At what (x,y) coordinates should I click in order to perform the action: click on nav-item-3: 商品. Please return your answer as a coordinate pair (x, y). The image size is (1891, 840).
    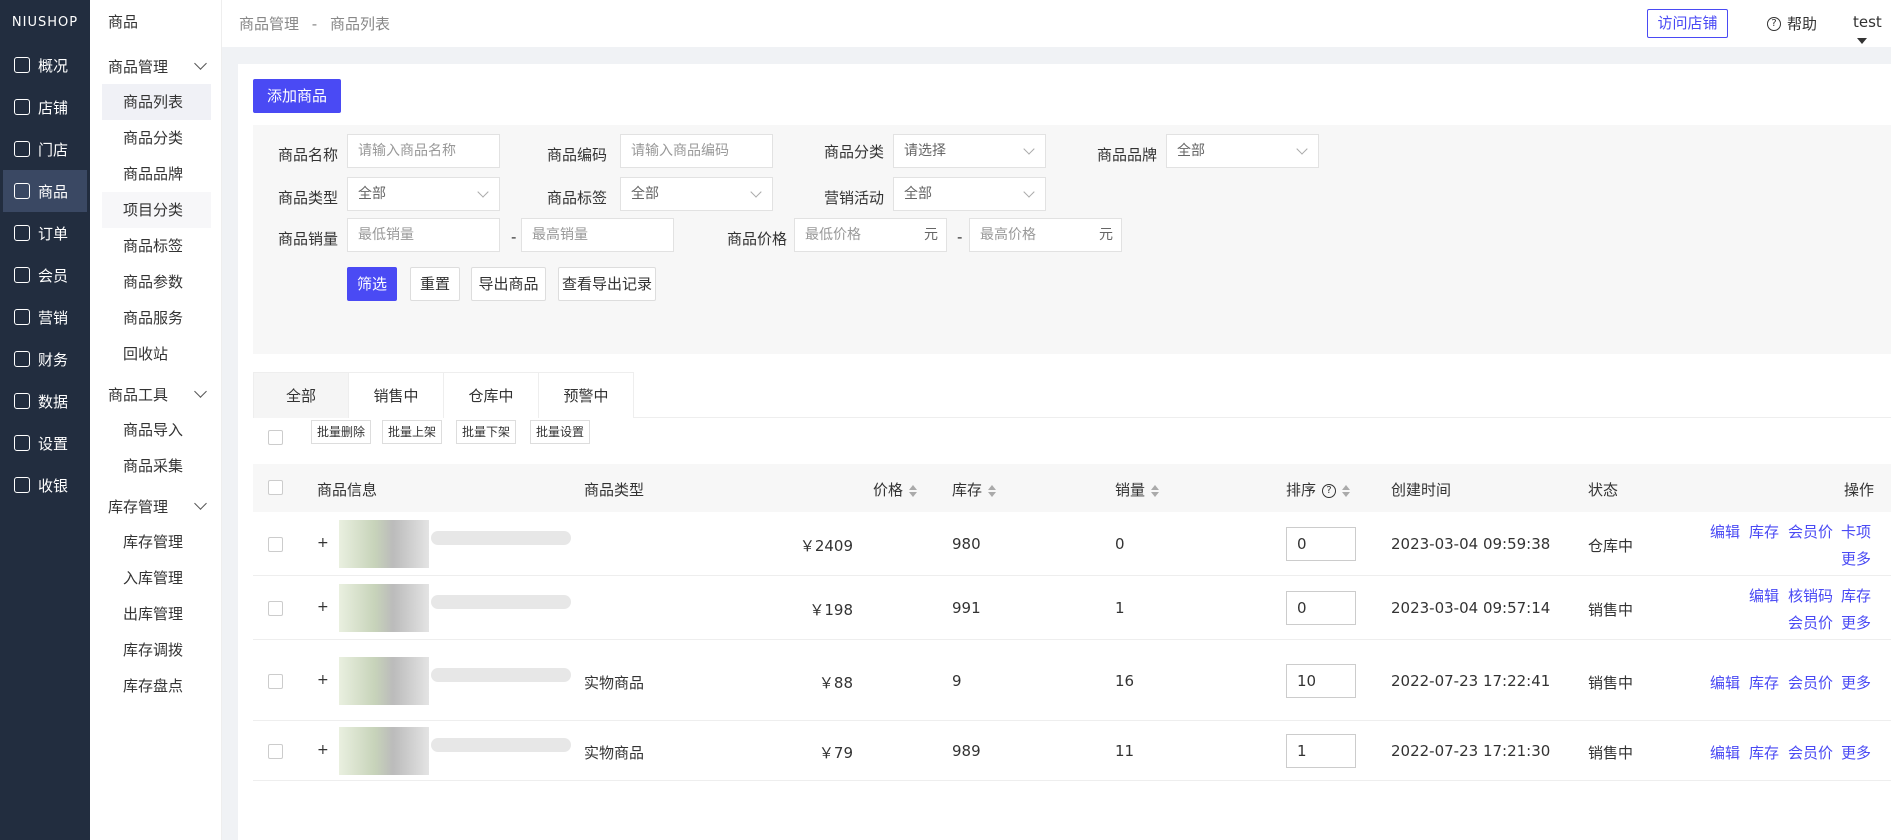
    Looking at the image, I should click on (45, 191).